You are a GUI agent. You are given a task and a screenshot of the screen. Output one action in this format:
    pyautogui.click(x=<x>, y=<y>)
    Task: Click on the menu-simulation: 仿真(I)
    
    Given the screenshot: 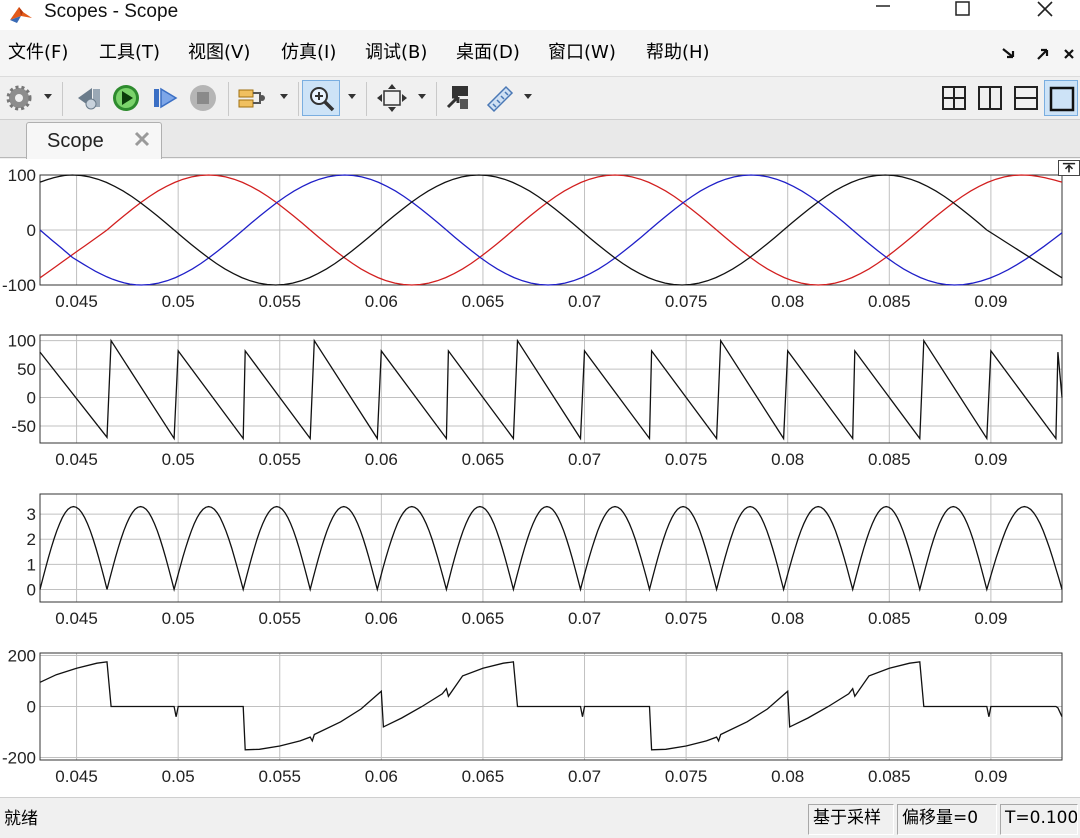 What is the action you would take?
    pyautogui.click(x=308, y=53)
    